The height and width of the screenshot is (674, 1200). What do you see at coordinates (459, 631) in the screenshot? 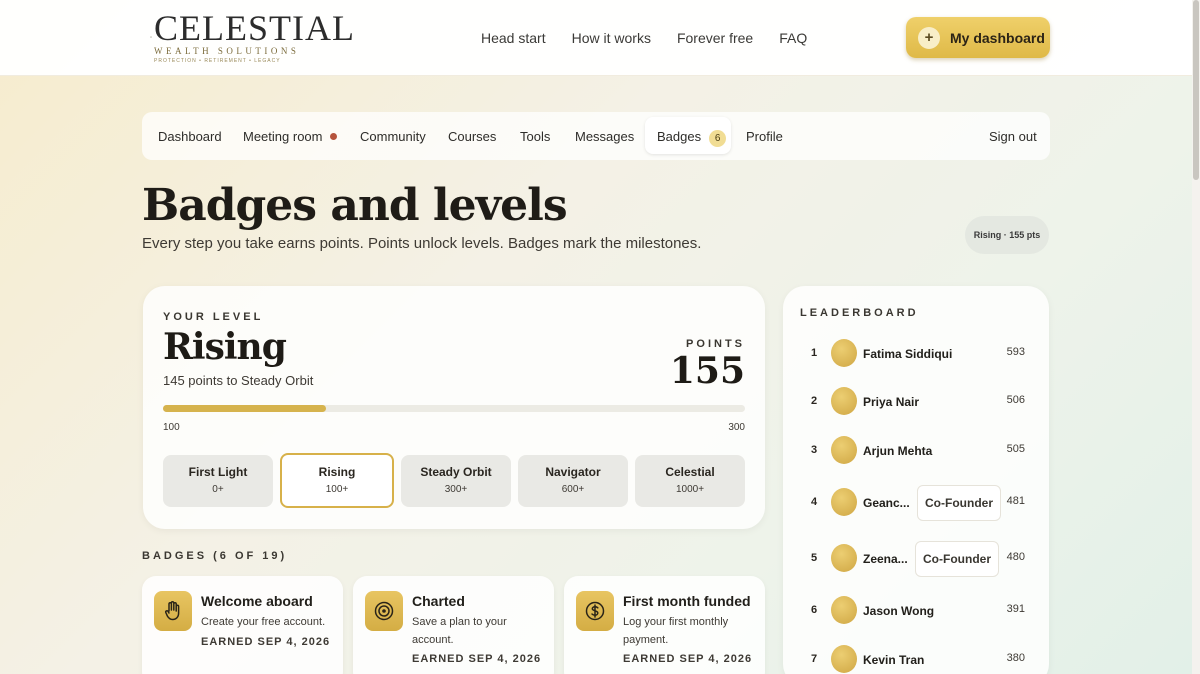
I see `badge-description: Save a plan to your account.` at bounding box center [459, 631].